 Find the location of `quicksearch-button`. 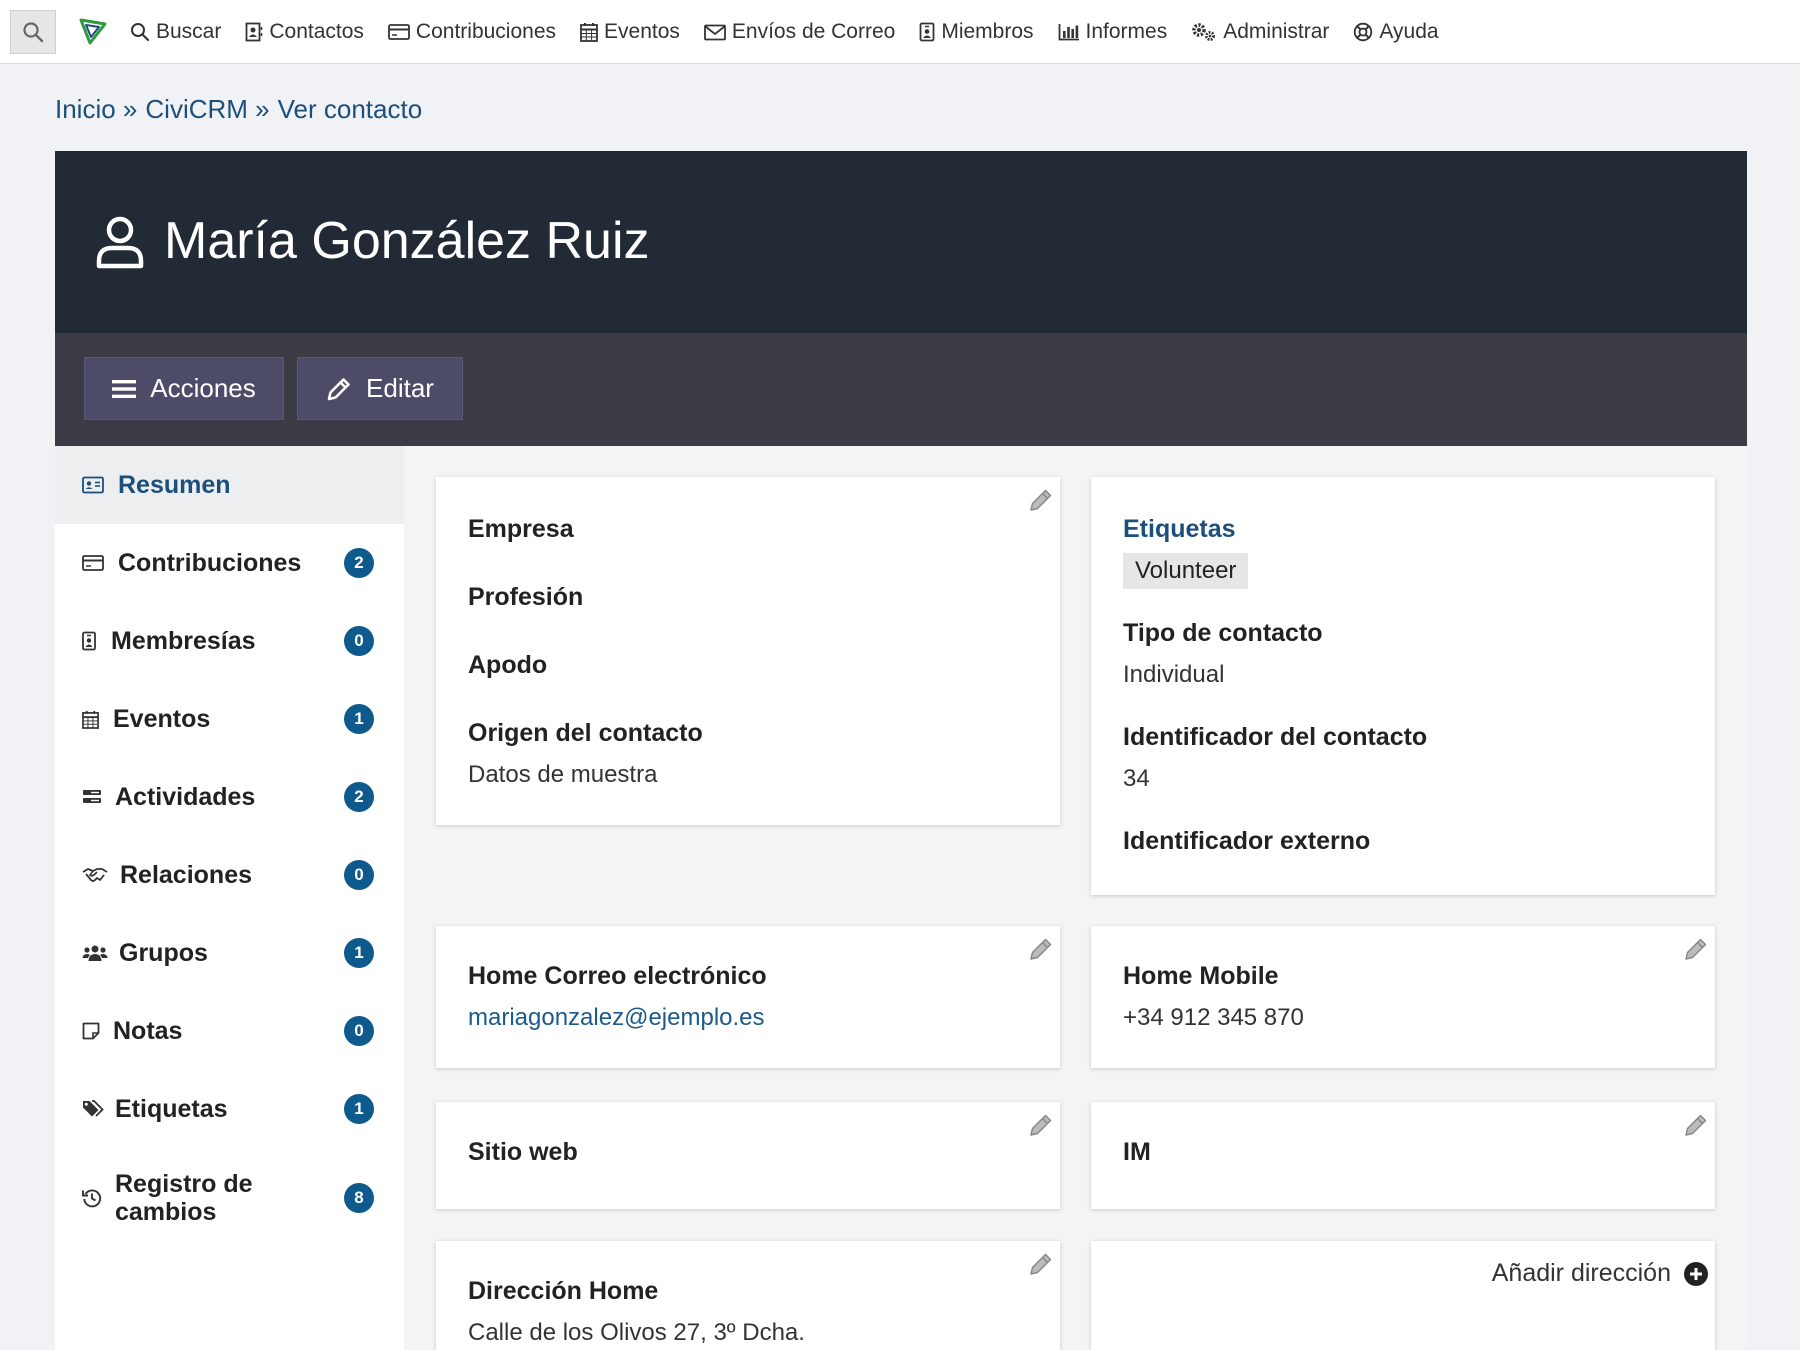

quicksearch-button is located at coordinates (33, 32).